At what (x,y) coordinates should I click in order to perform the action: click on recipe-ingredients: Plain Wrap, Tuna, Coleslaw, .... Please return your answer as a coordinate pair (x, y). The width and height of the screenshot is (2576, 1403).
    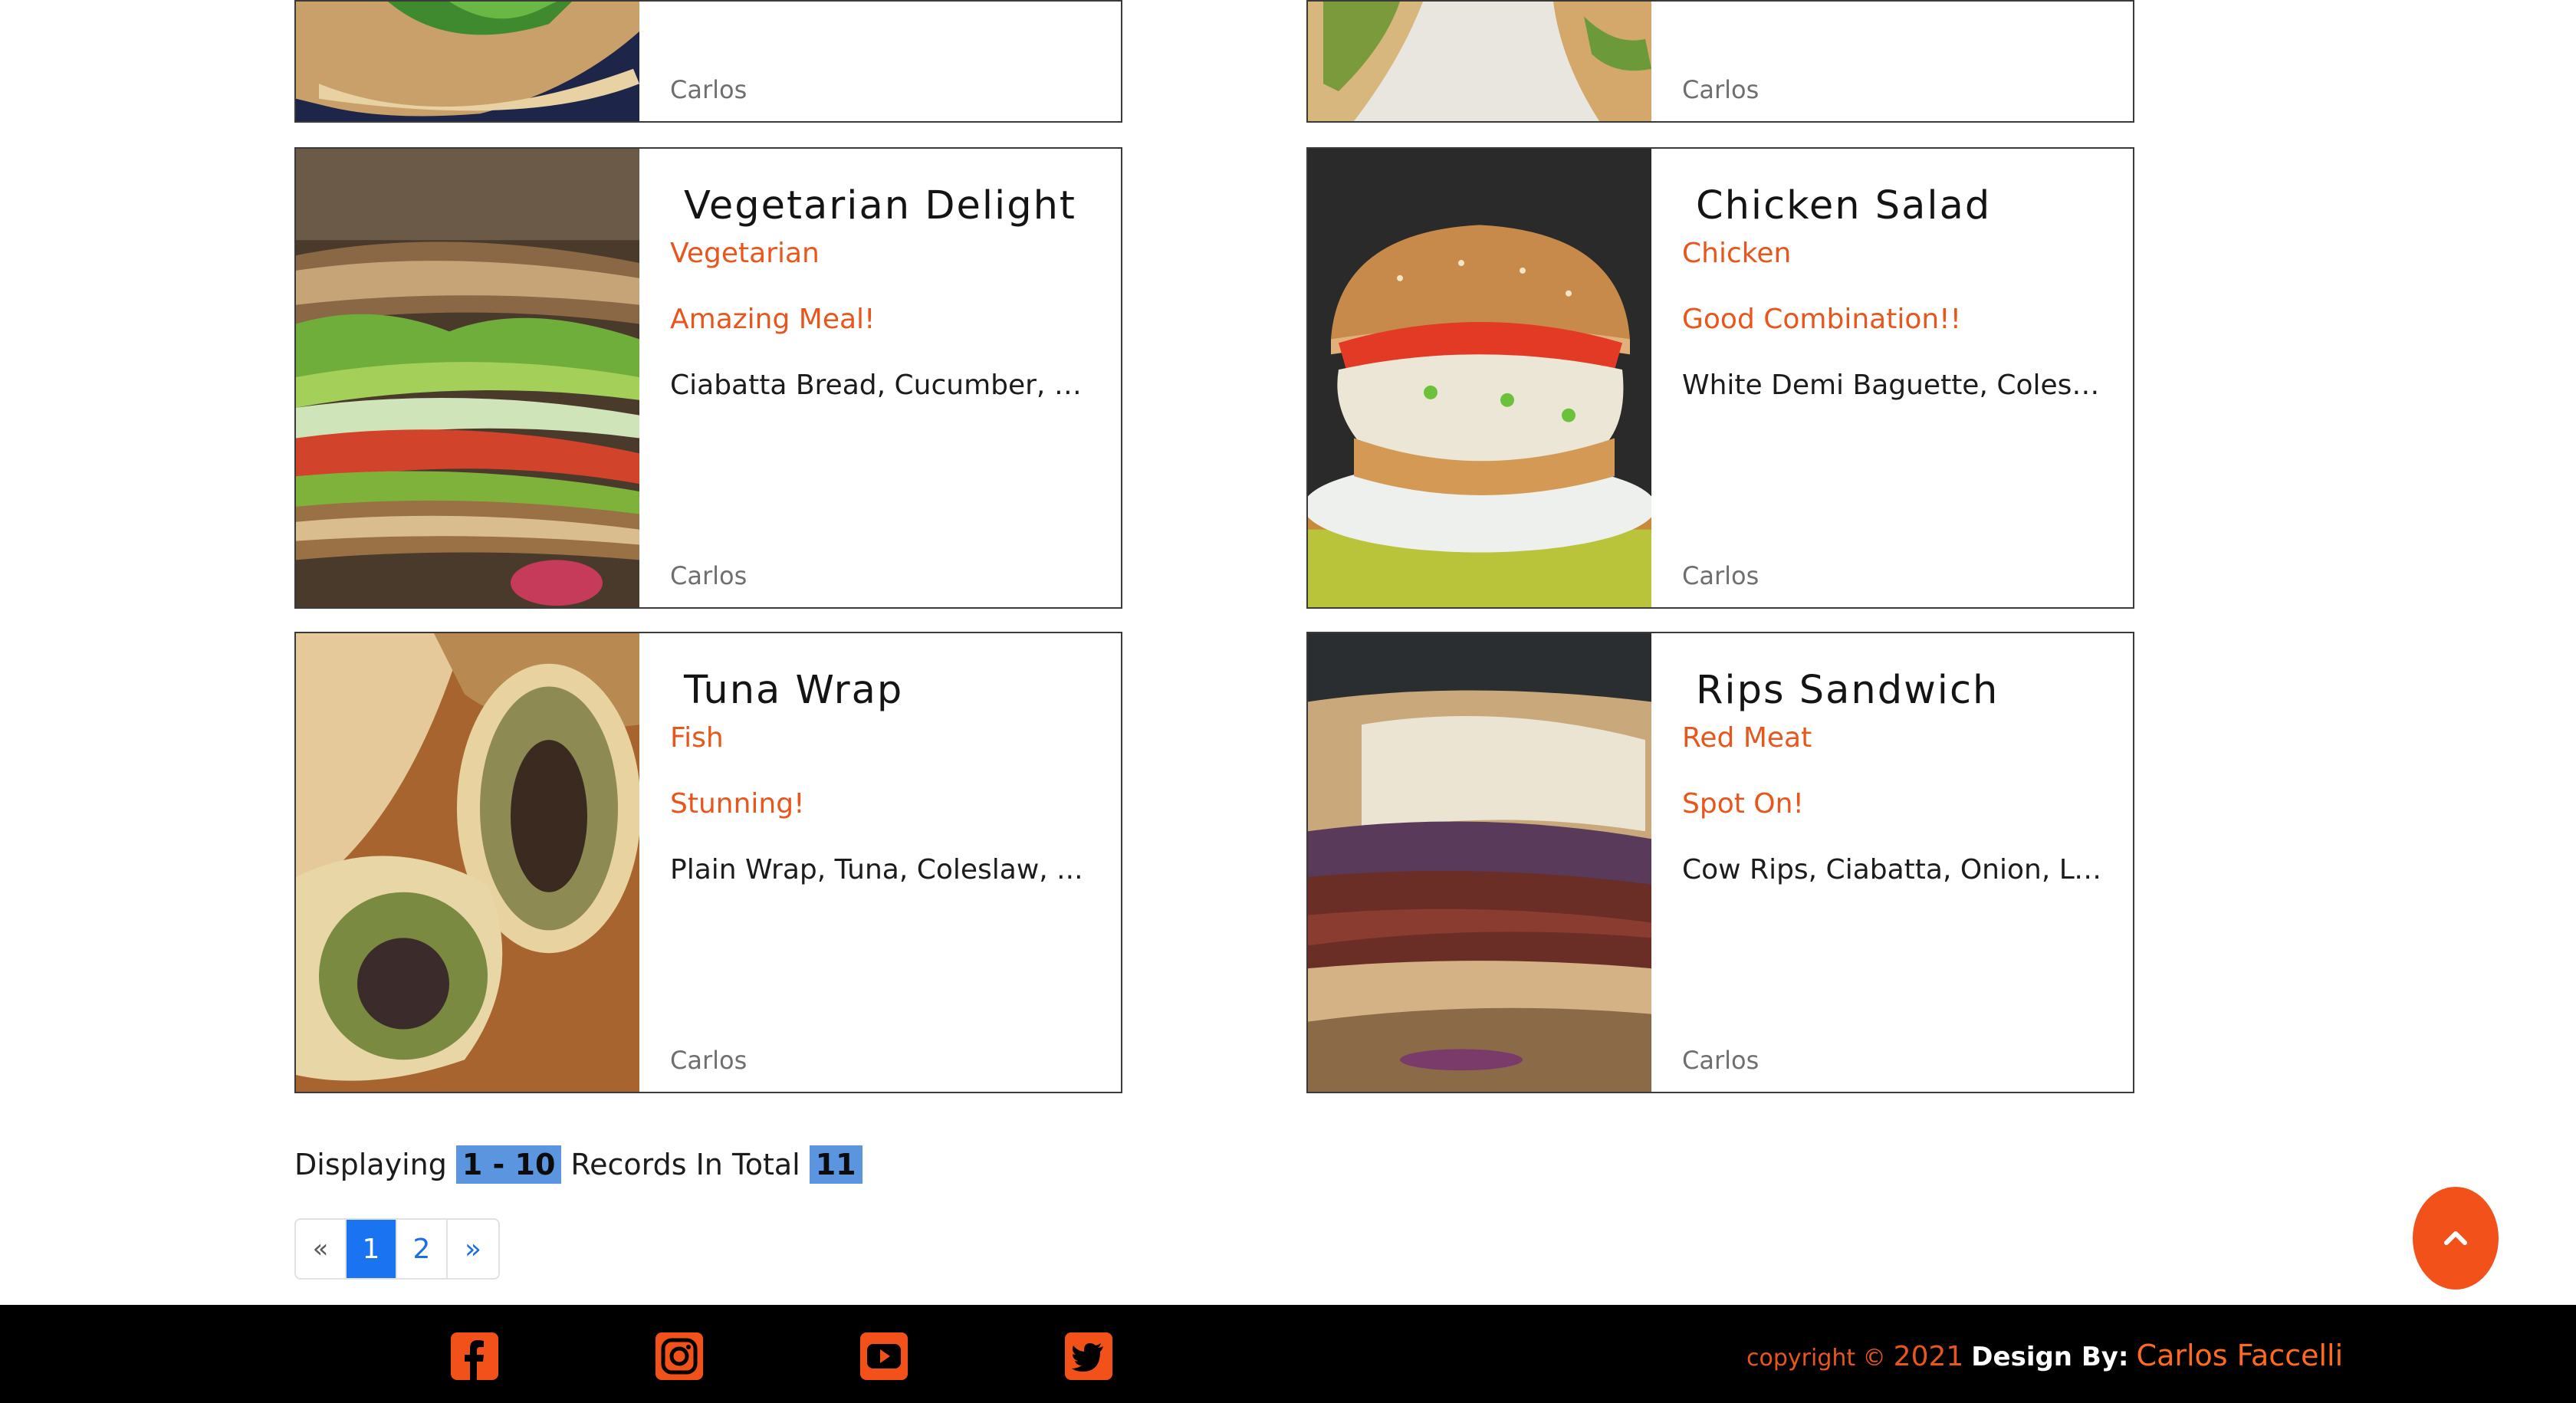
    Looking at the image, I should click on (877, 870).